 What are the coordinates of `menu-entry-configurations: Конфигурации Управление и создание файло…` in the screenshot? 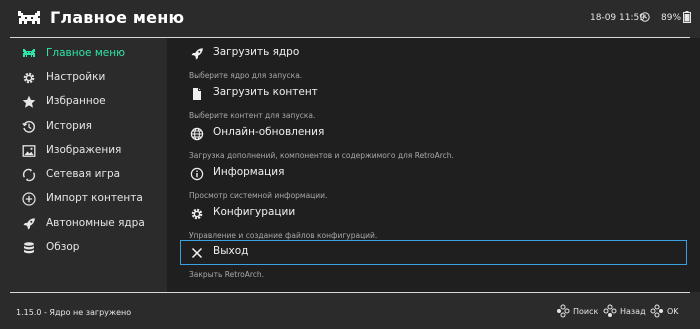 It's located at (433, 221).